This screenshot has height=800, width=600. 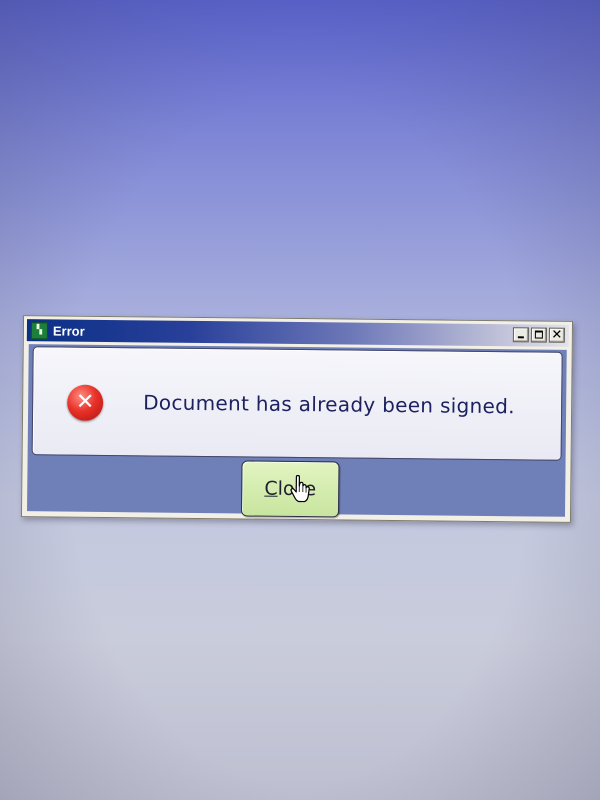 I want to click on close-icon: ✕, so click(x=557, y=335).